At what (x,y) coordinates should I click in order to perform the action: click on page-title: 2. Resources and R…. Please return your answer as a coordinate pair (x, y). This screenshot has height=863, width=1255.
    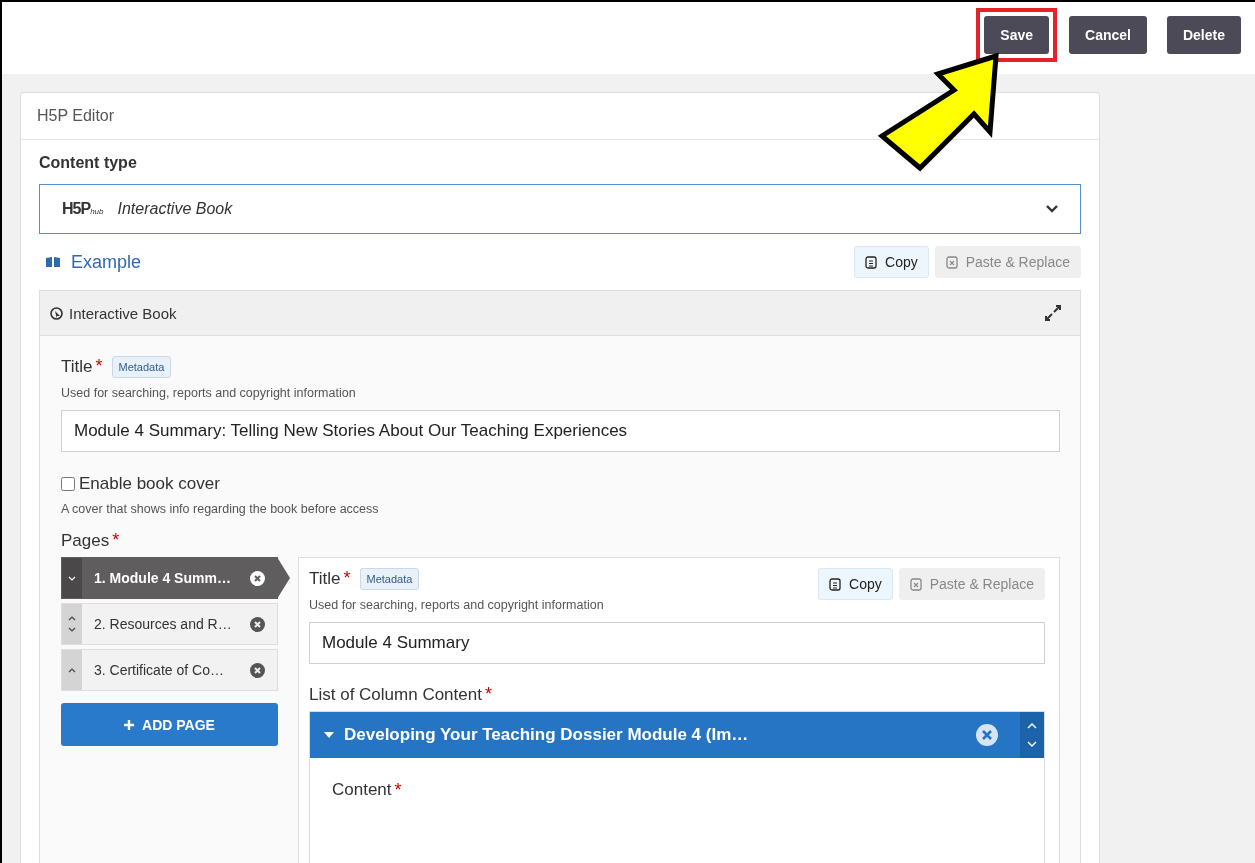
    Looking at the image, I should click on (163, 624).